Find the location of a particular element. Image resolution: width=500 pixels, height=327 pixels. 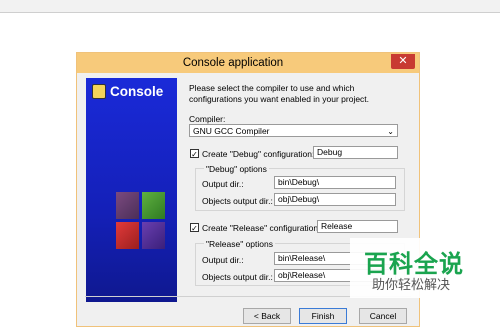

back-button: < Back is located at coordinates (267, 316).